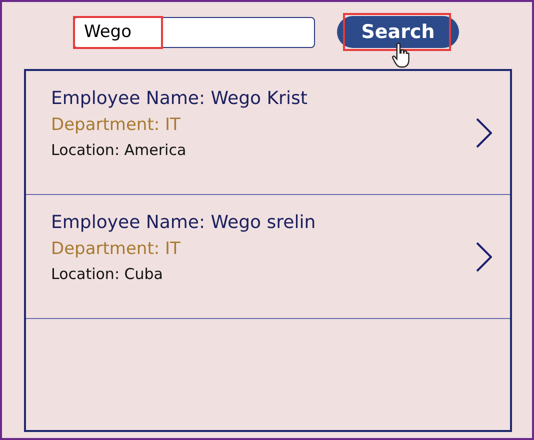 The width and height of the screenshot is (534, 440). What do you see at coordinates (184, 222) in the screenshot?
I see `employee-name: Employee Name: Wego srelin` at bounding box center [184, 222].